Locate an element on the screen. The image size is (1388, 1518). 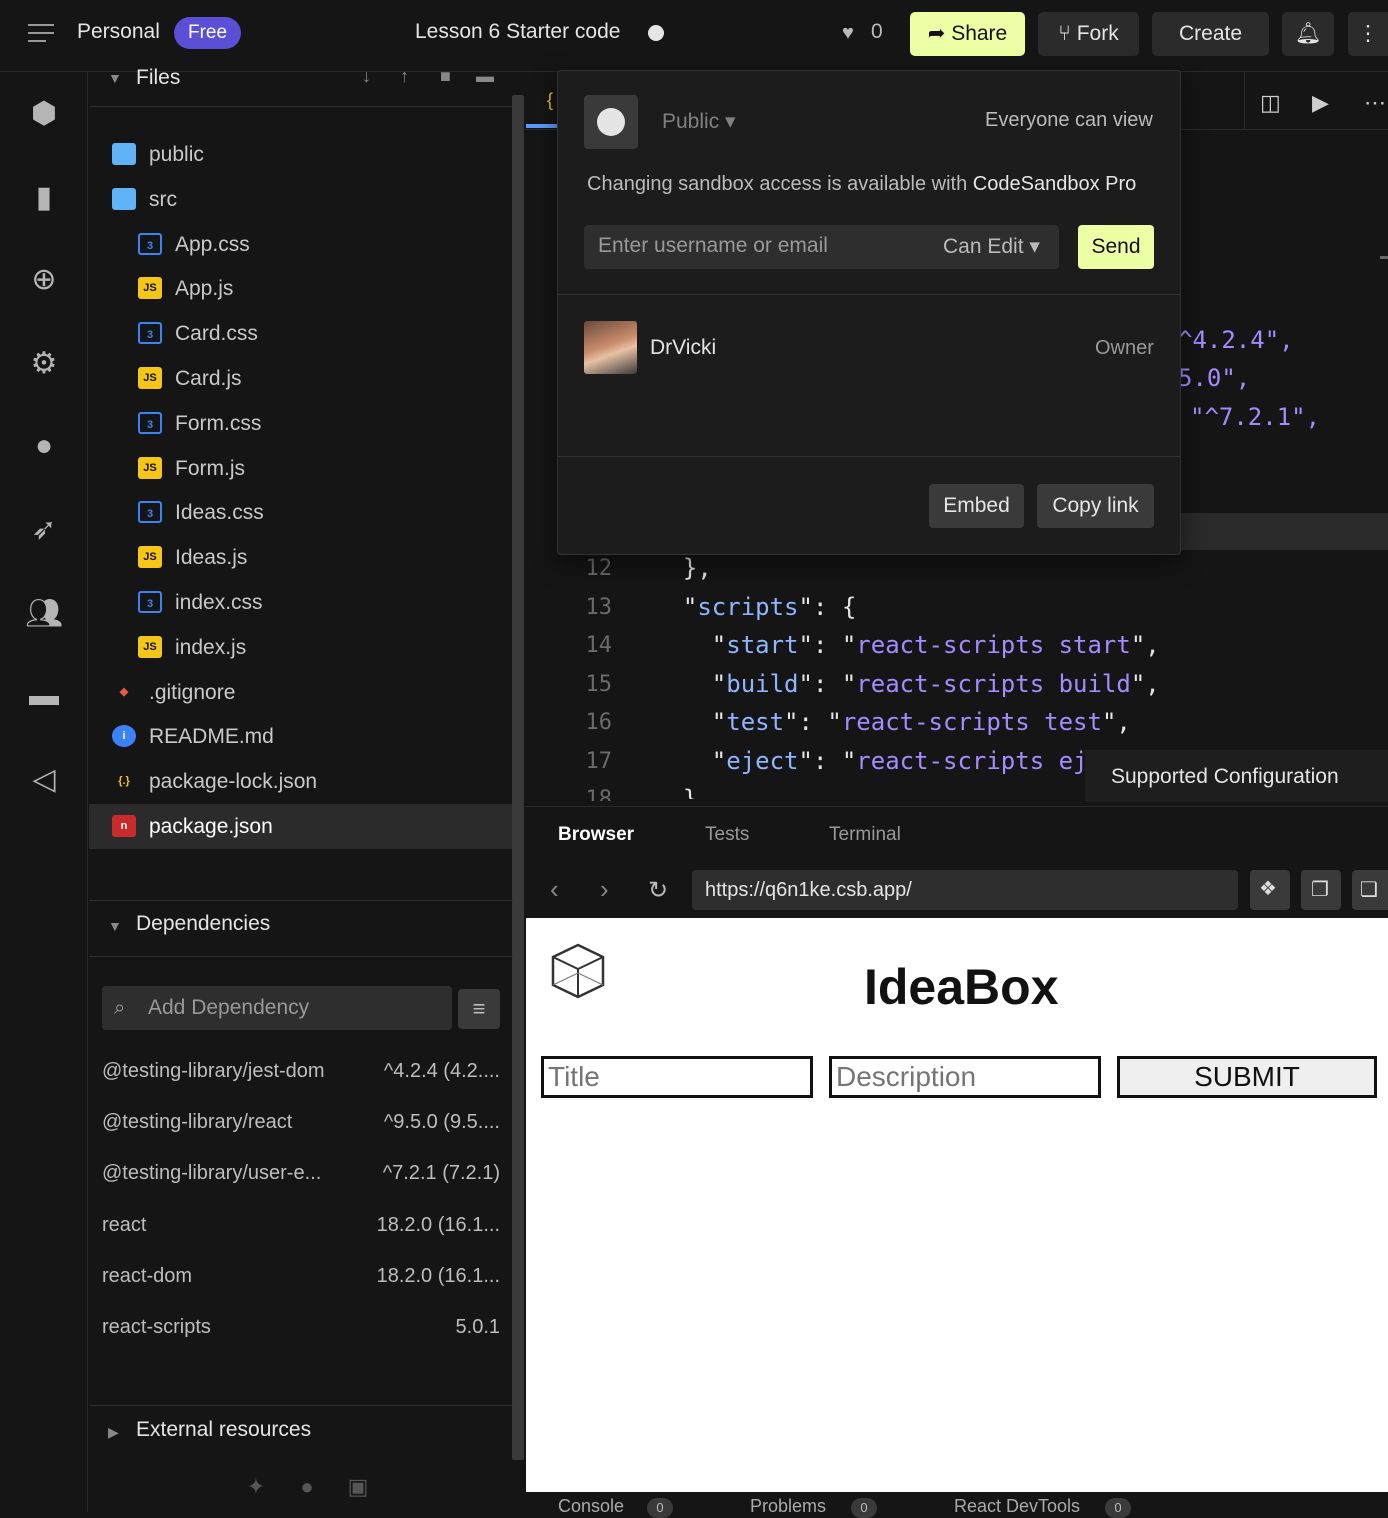
open-new-window-button: ❐ is located at coordinates (1321, 890).